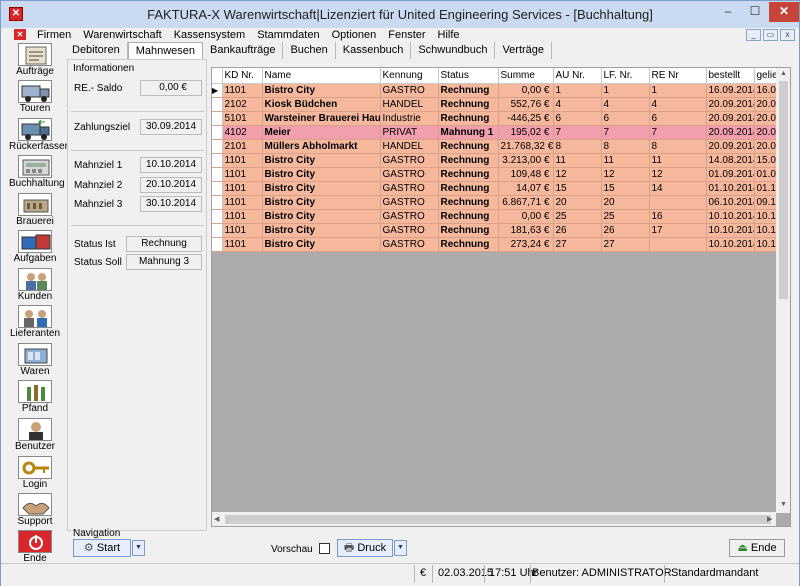 The width and height of the screenshot is (800, 586). I want to click on row-indicator: ▶, so click(217, 90).